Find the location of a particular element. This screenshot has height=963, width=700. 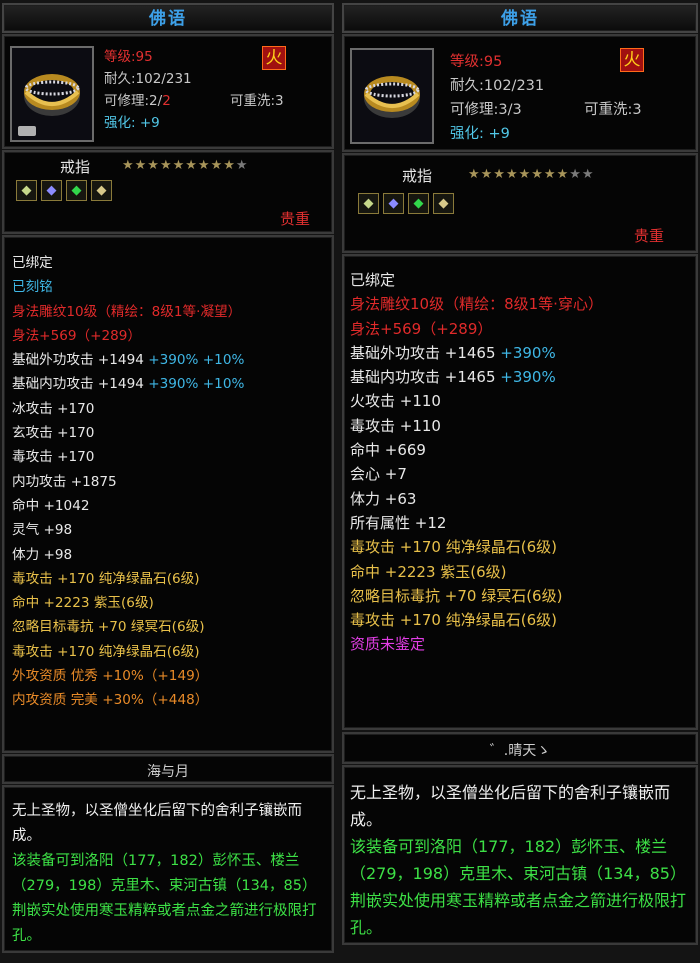

attribute-text: 命中 +2223 紫玉(6级) is located at coordinates (83, 603).